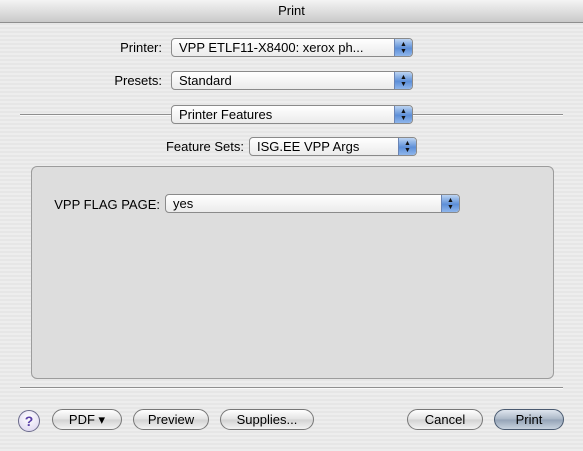 The height and width of the screenshot is (451, 583). I want to click on pane-value: Printer Features, so click(226, 114).